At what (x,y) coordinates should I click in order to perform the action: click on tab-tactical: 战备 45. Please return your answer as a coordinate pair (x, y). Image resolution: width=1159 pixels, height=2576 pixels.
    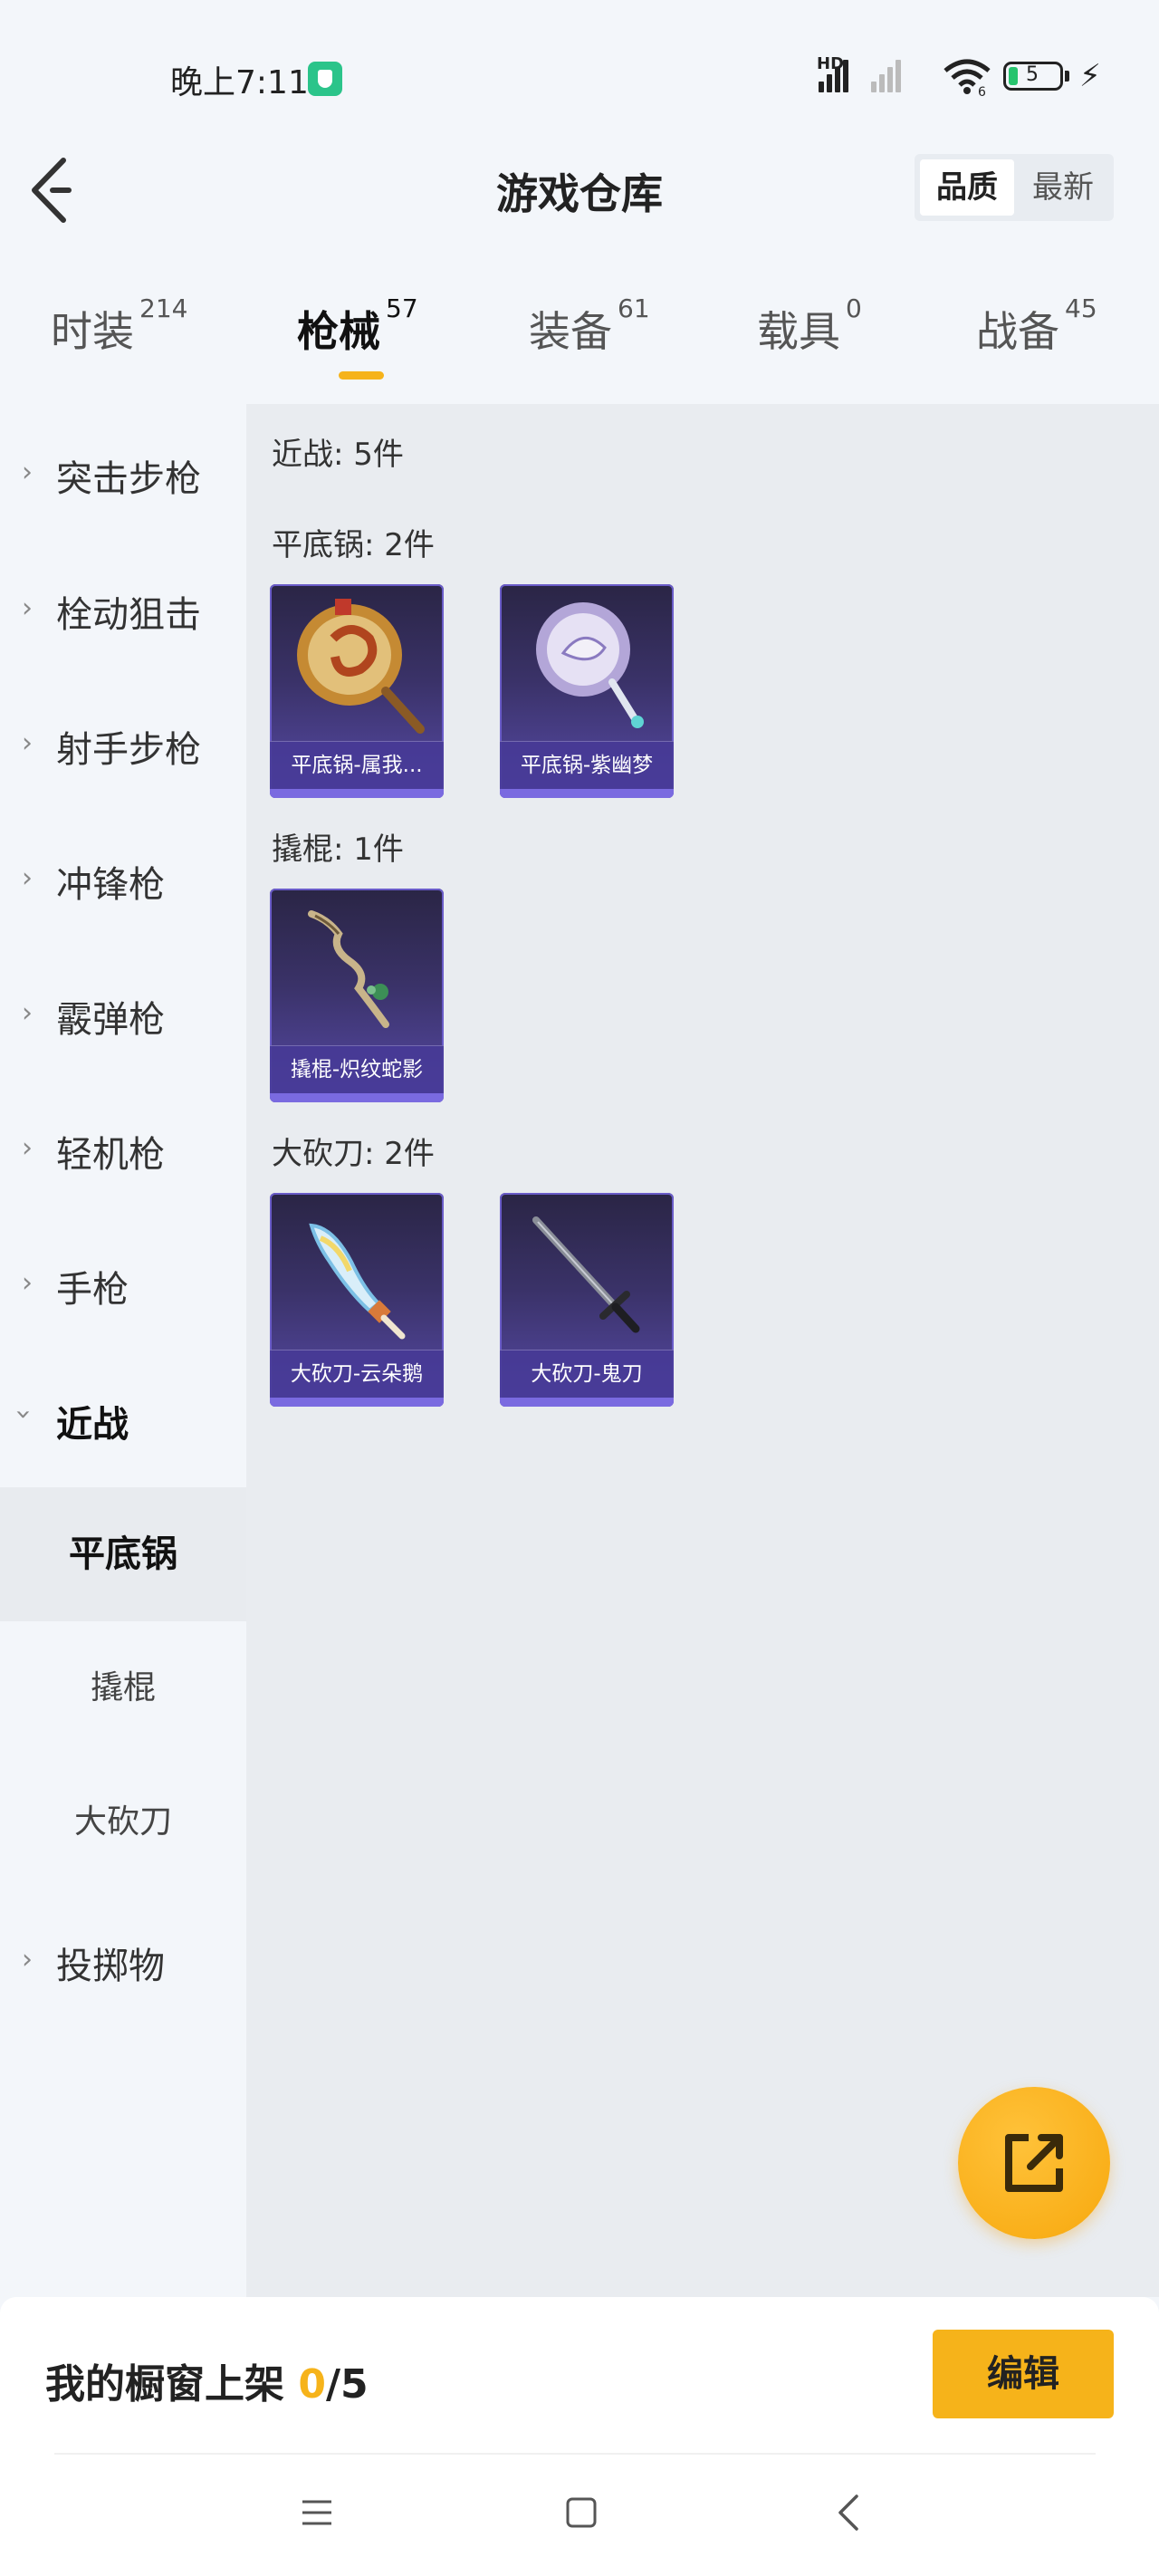
    Looking at the image, I should click on (1036, 326).